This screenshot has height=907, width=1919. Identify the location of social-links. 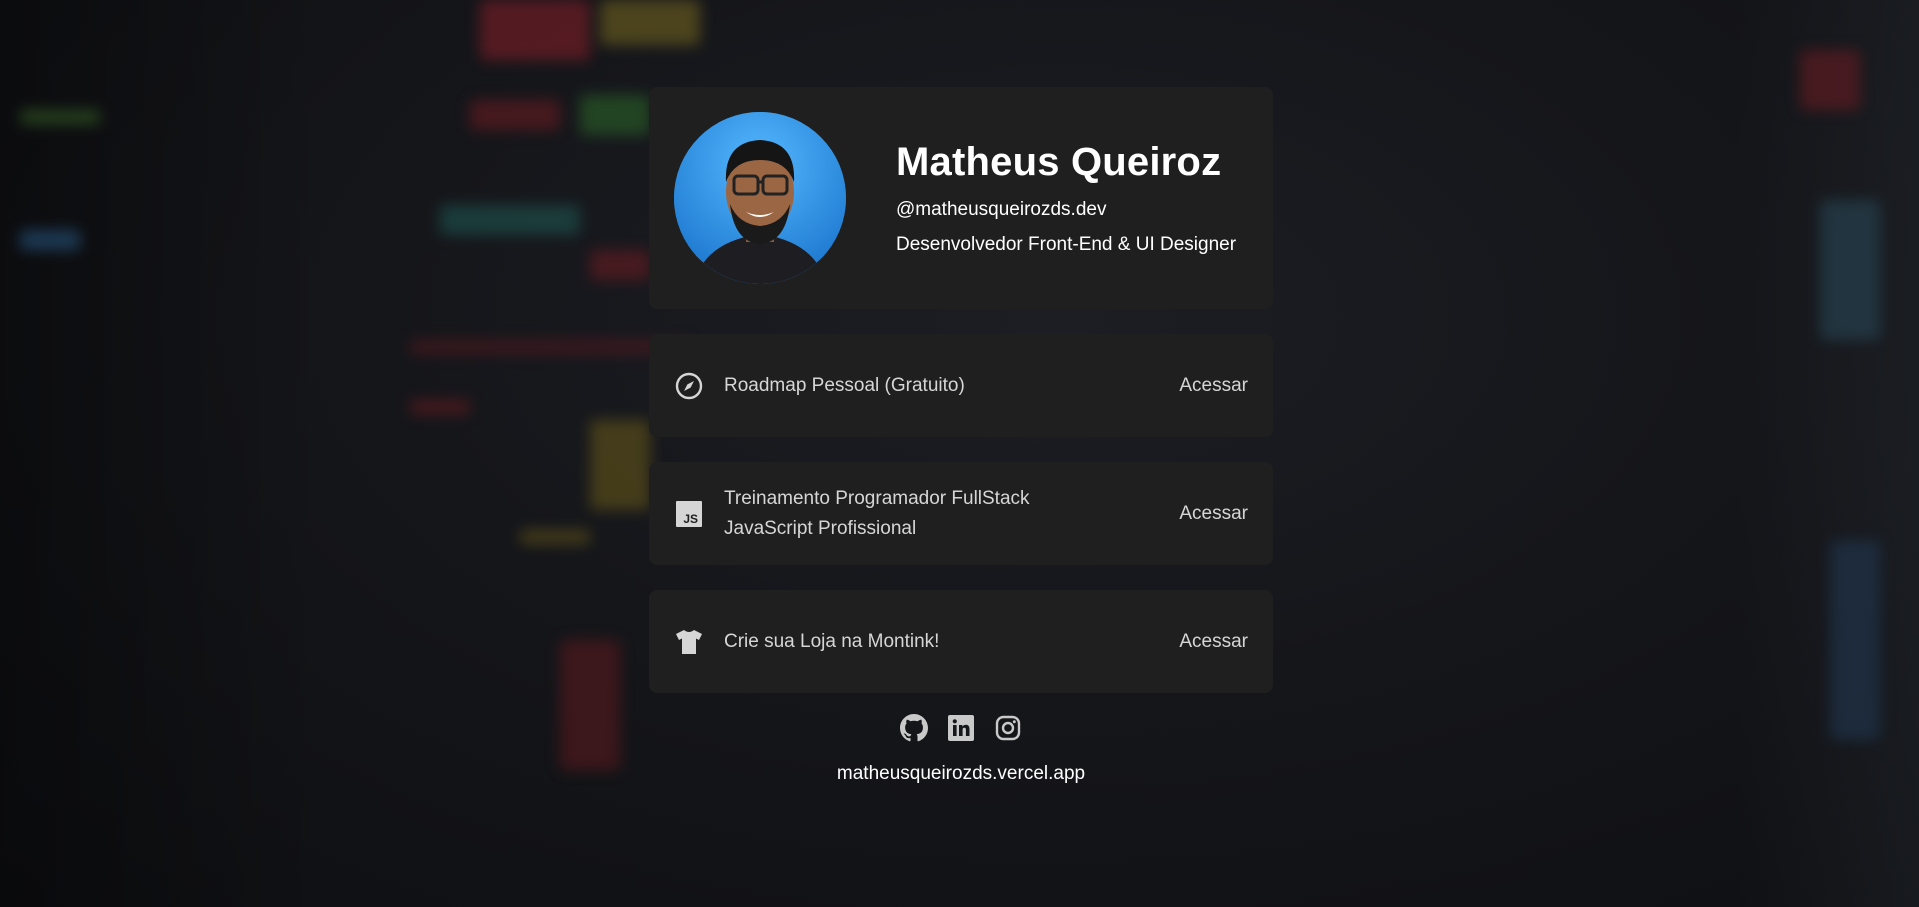
(961, 728).